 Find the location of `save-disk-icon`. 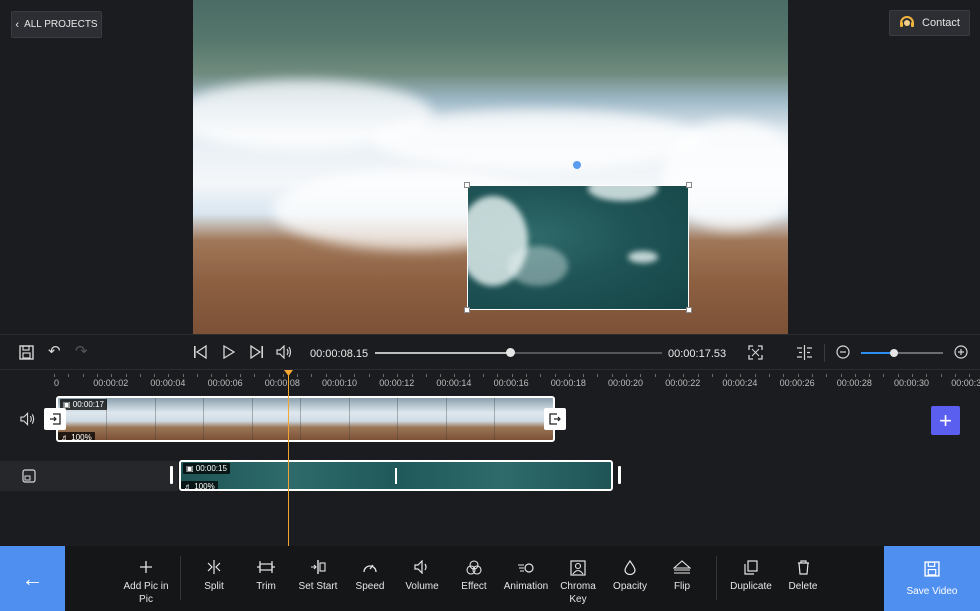

save-disk-icon is located at coordinates (26, 354).